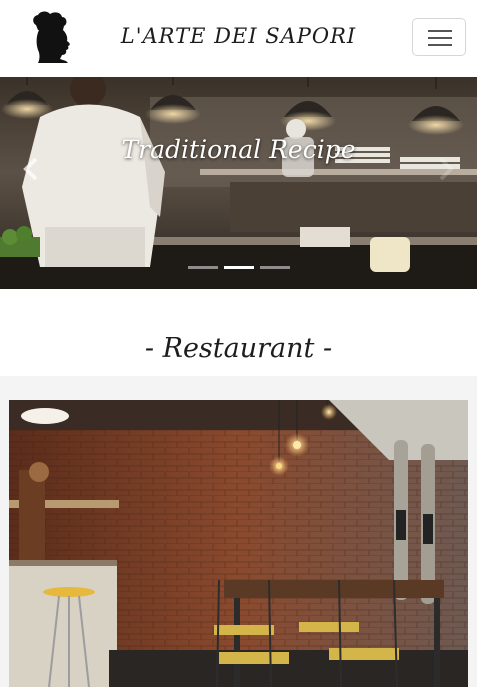 The width and height of the screenshot is (477, 687). What do you see at coordinates (238, 149) in the screenshot?
I see `carousel-caption: Traditional Recipe` at bounding box center [238, 149].